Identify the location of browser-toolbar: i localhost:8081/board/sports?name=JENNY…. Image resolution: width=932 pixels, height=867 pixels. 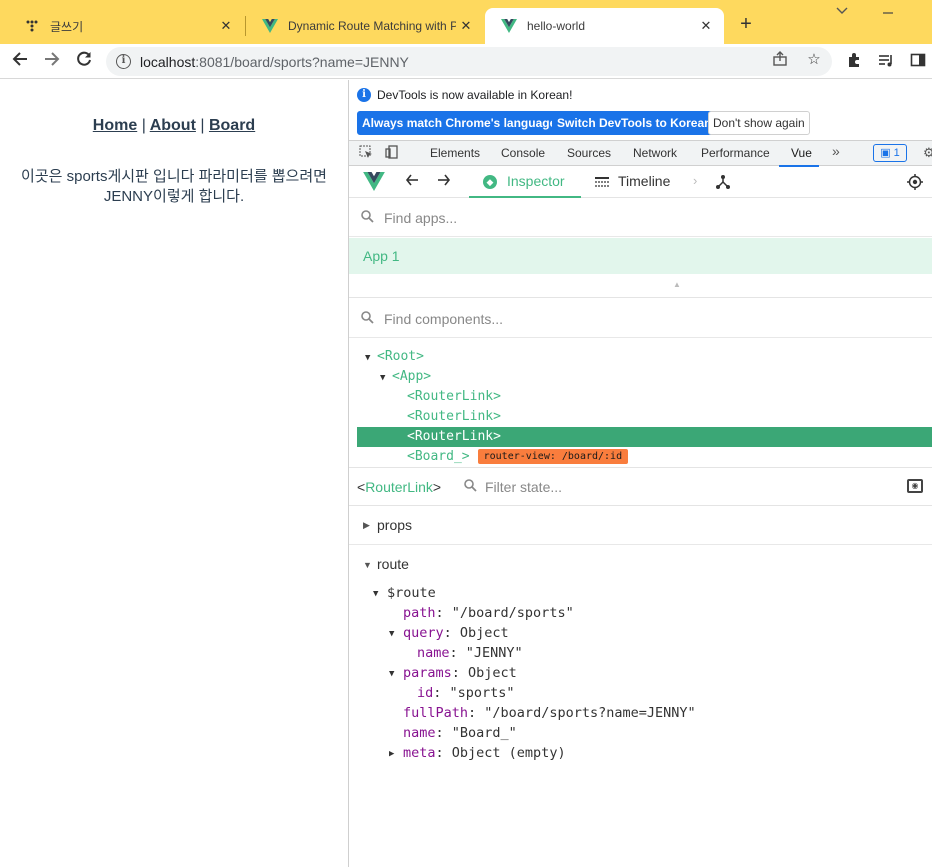
(466, 61).